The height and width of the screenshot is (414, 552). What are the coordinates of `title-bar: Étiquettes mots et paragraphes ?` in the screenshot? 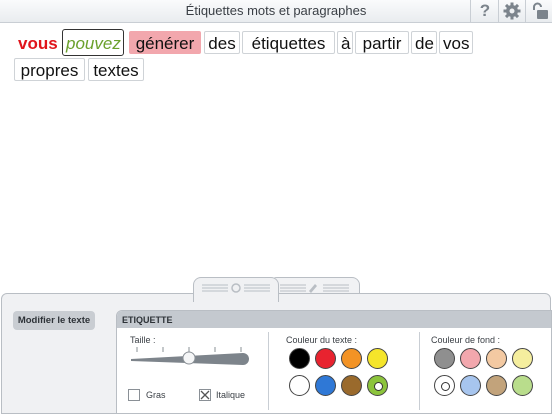 It's located at (276, 11).